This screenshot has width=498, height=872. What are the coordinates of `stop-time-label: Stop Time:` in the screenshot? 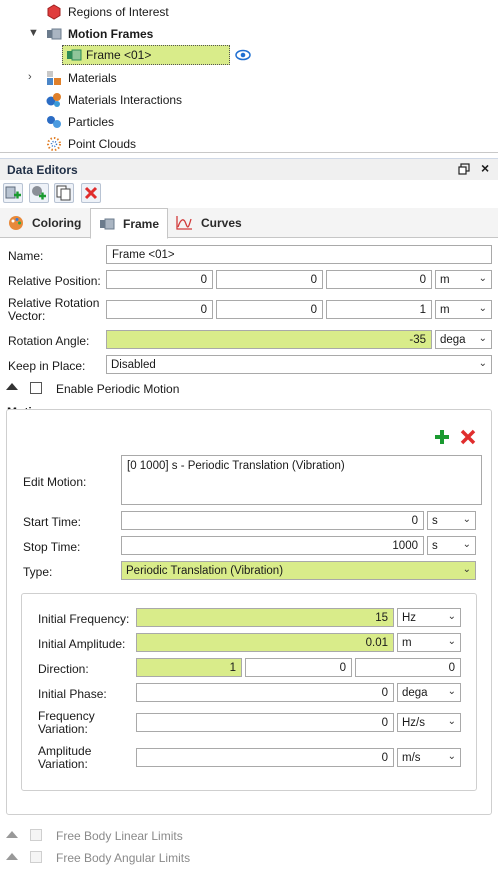 It's located at (52, 547).